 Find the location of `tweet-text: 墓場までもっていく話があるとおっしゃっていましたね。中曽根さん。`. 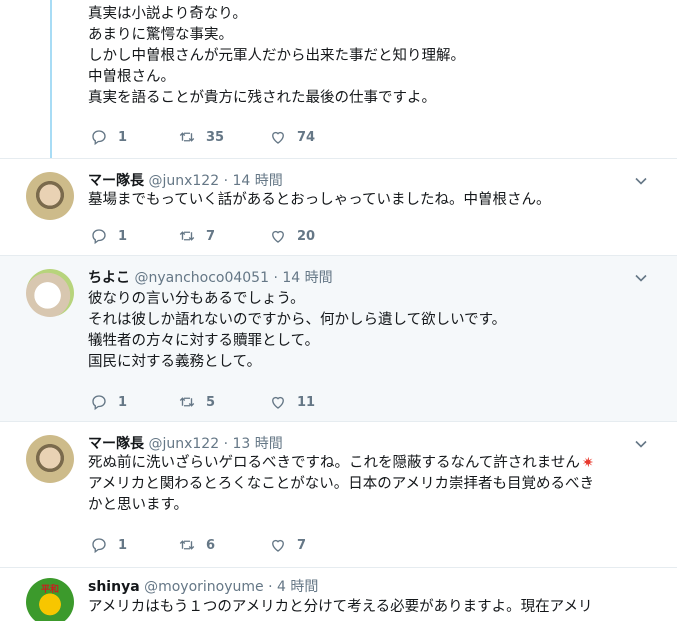

tweet-text: 墓場までもっていく話があるとおっしゃっていましたね。中曽根さん。 is located at coordinates (362, 200).